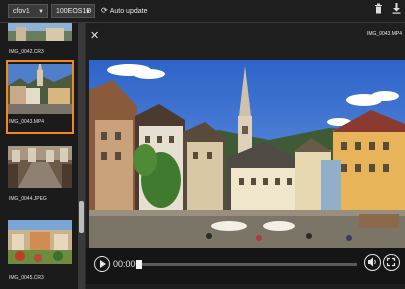  Describe the element at coordinates (28, 199) in the screenshot. I see `thumbnail-label: IMG_0044.JPEG` at that location.